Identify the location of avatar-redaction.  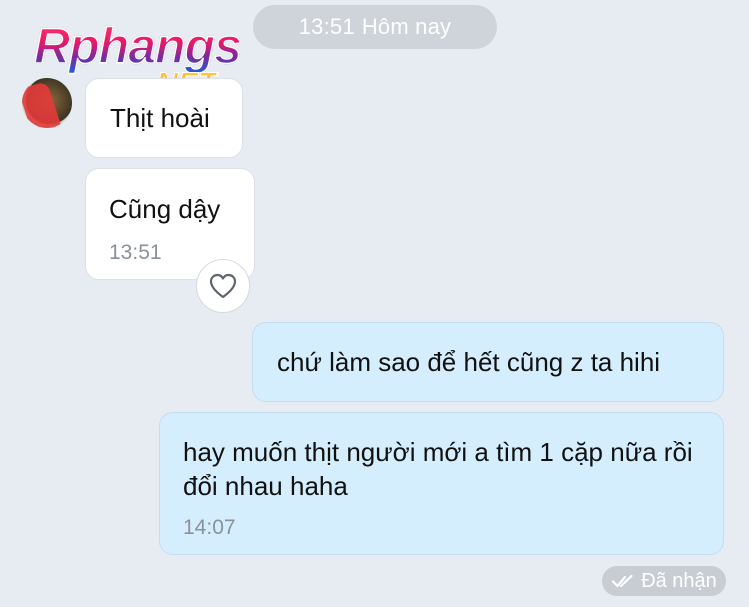
(43, 104).